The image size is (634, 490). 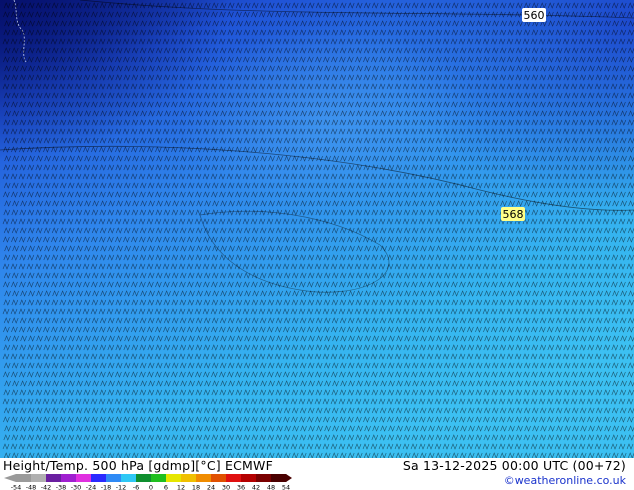 What do you see at coordinates (91, 487) in the screenshot?
I see `scale-tick-label: -24` at bounding box center [91, 487].